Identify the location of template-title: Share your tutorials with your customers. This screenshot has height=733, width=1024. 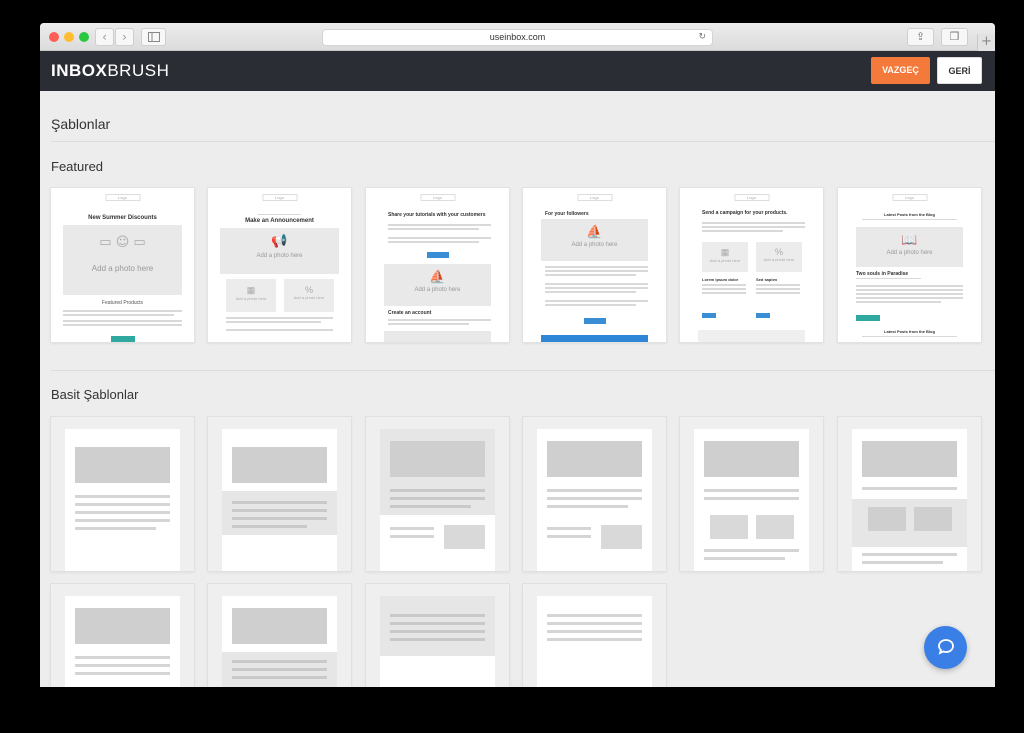
(437, 215).